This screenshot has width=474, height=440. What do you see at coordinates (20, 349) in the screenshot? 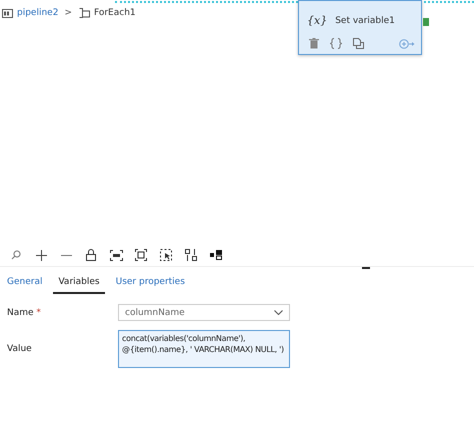
I see `value-label: Value` at bounding box center [20, 349].